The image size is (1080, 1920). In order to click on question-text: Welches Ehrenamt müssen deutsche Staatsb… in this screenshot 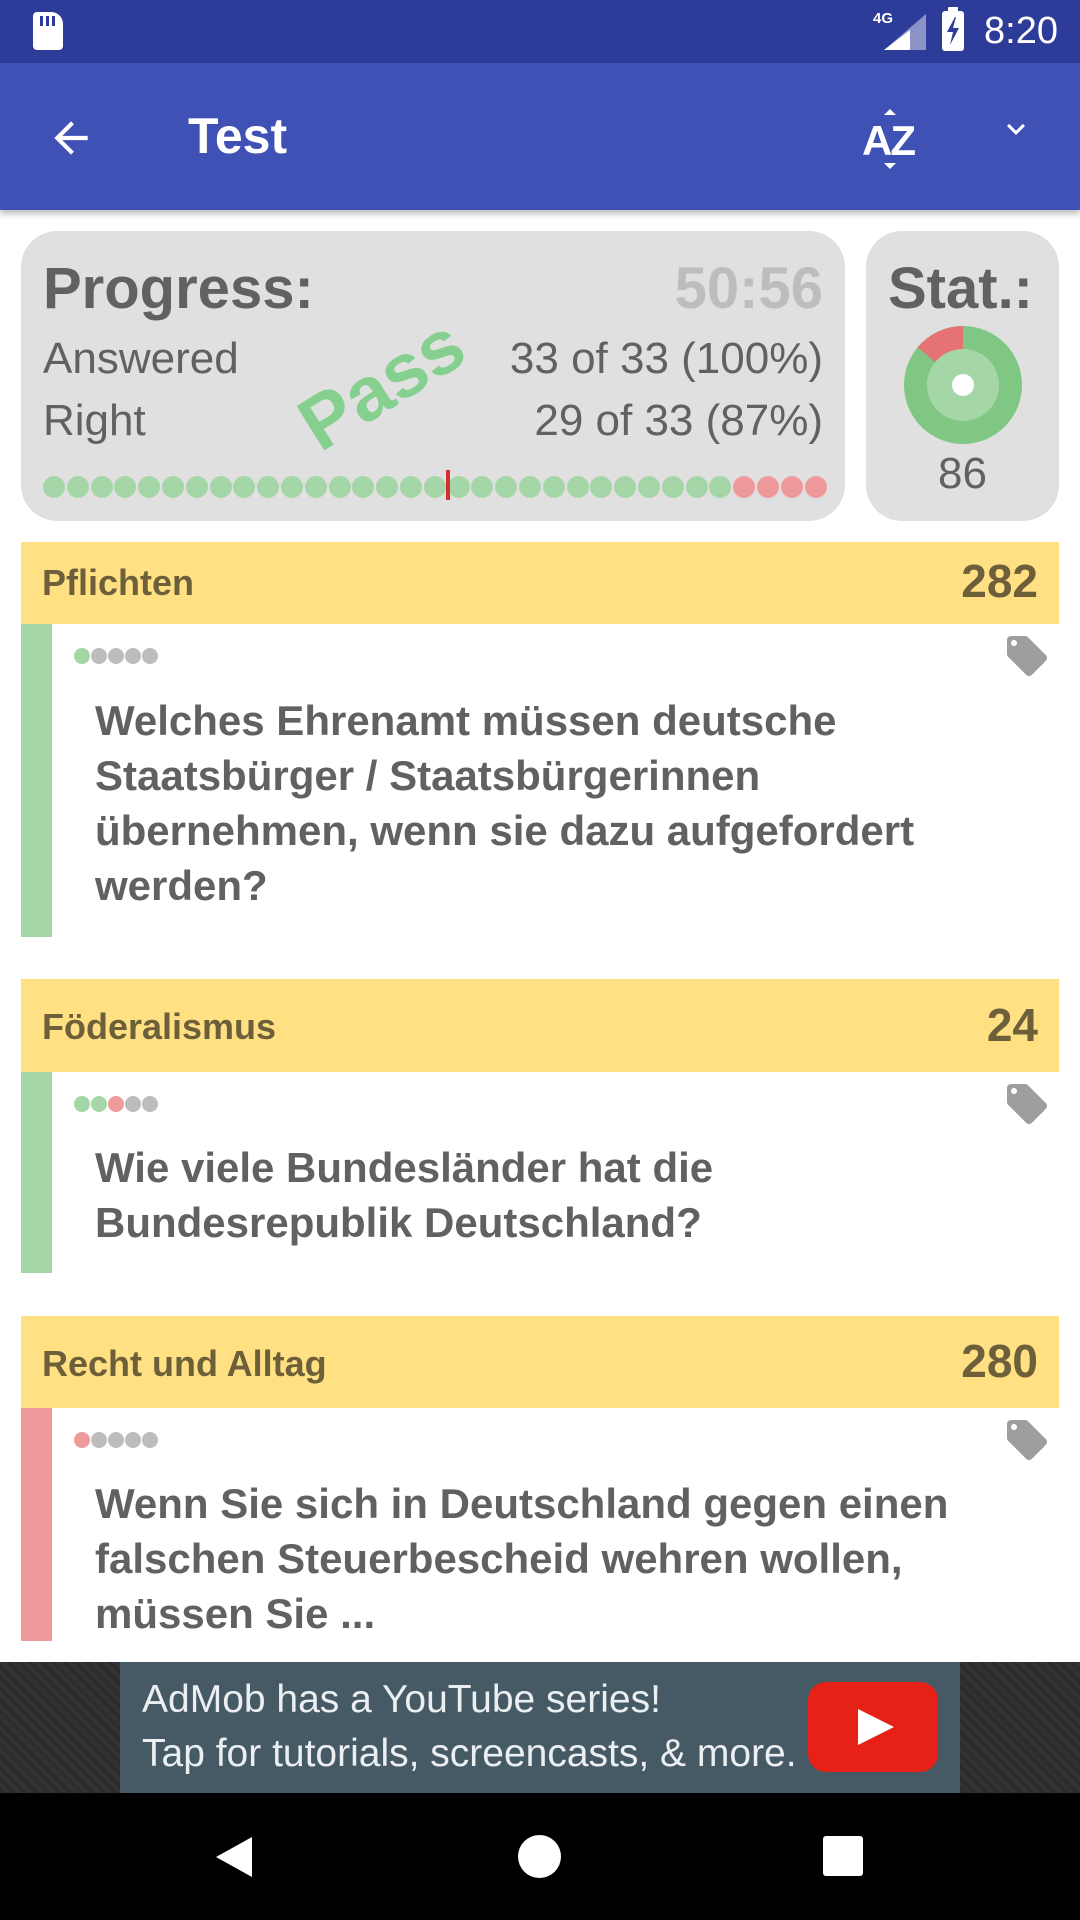, I will do `click(505, 803)`.